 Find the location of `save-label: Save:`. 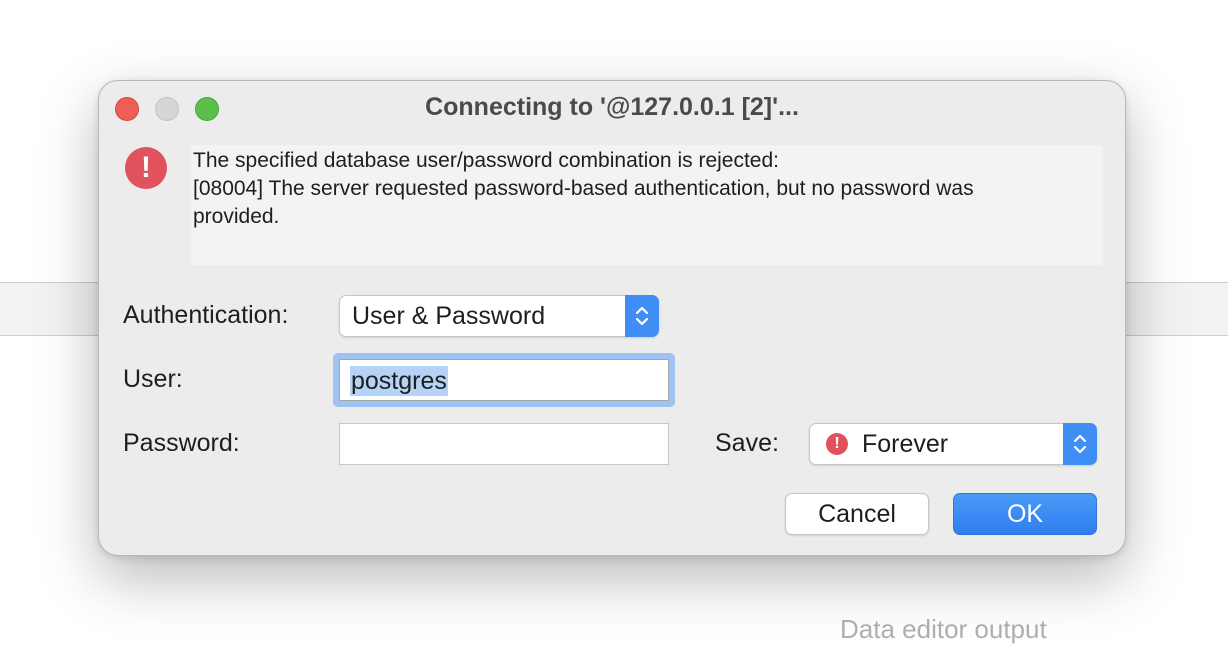

save-label: Save: is located at coordinates (747, 443).